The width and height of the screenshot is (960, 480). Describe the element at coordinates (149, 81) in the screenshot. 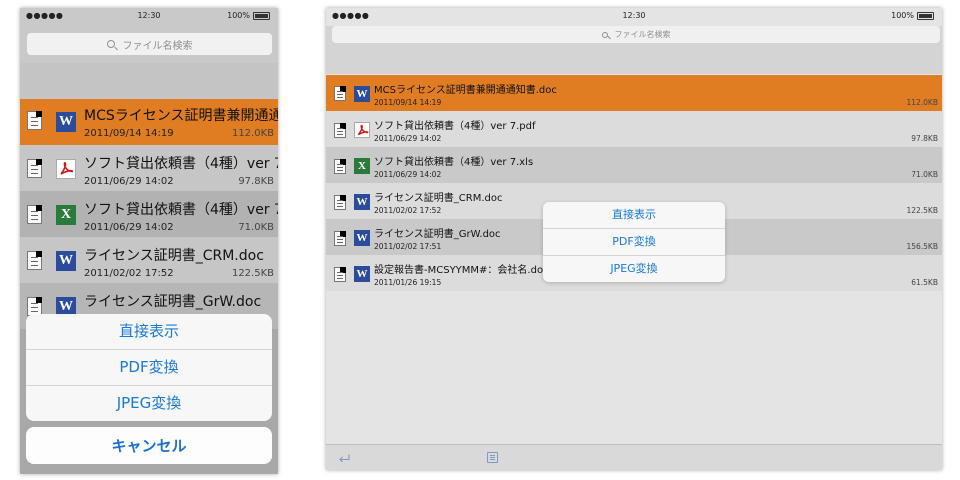

I see `phone-list-header` at that location.